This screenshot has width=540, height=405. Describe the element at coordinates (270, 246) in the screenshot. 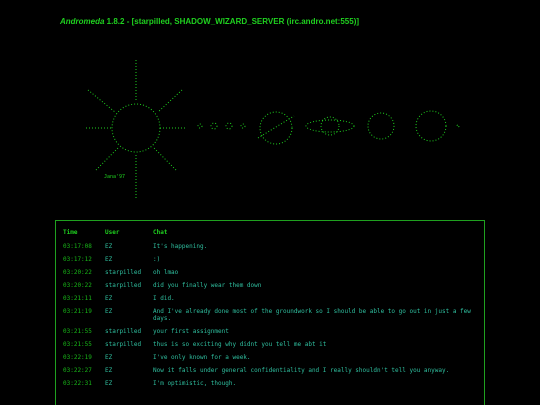

I see `chat-row: 03:17:08 EZ It's happening.` at that location.